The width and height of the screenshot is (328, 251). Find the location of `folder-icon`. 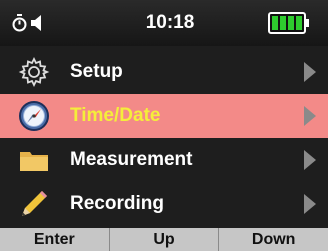

folder-icon is located at coordinates (34, 161).